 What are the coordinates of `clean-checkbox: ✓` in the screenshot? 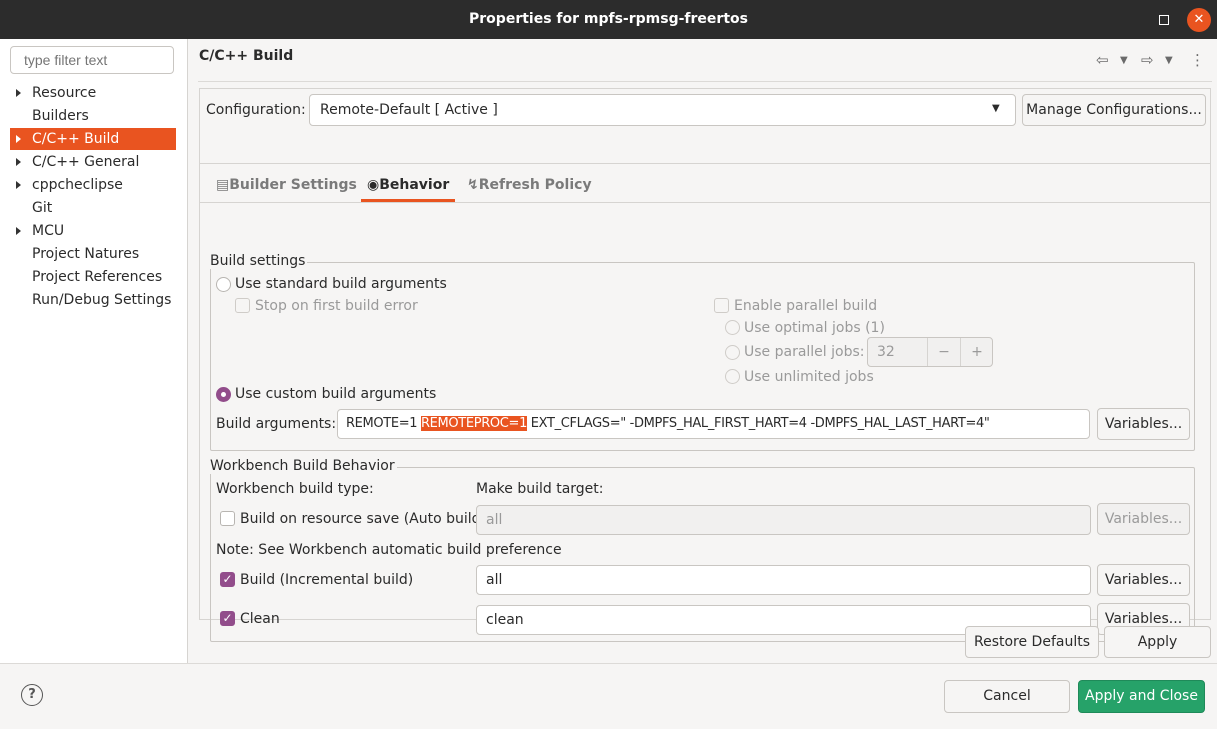 It's located at (227, 618).